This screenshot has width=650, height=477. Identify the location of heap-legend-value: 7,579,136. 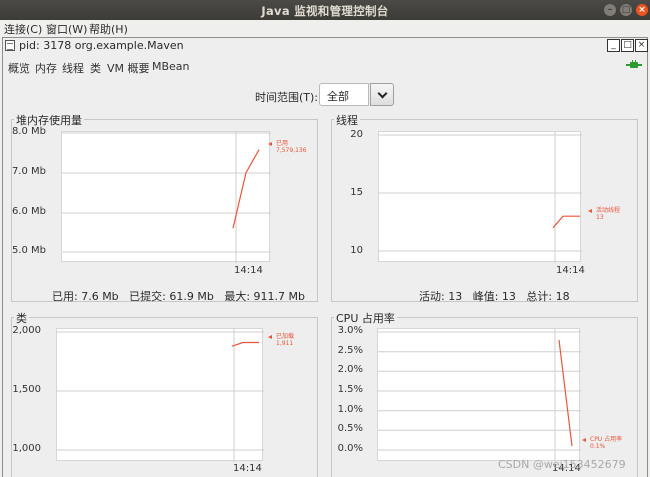
(291, 150).